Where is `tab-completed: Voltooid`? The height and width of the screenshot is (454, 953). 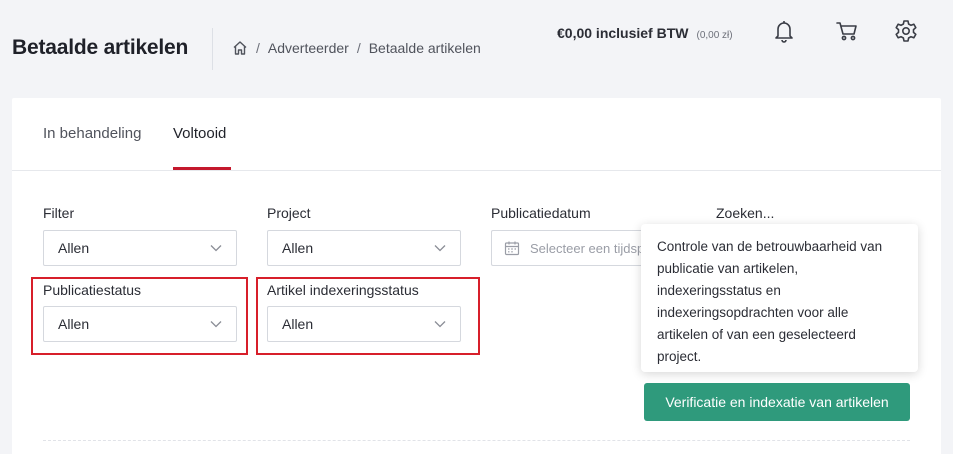
tab-completed: Voltooid is located at coordinates (199, 133).